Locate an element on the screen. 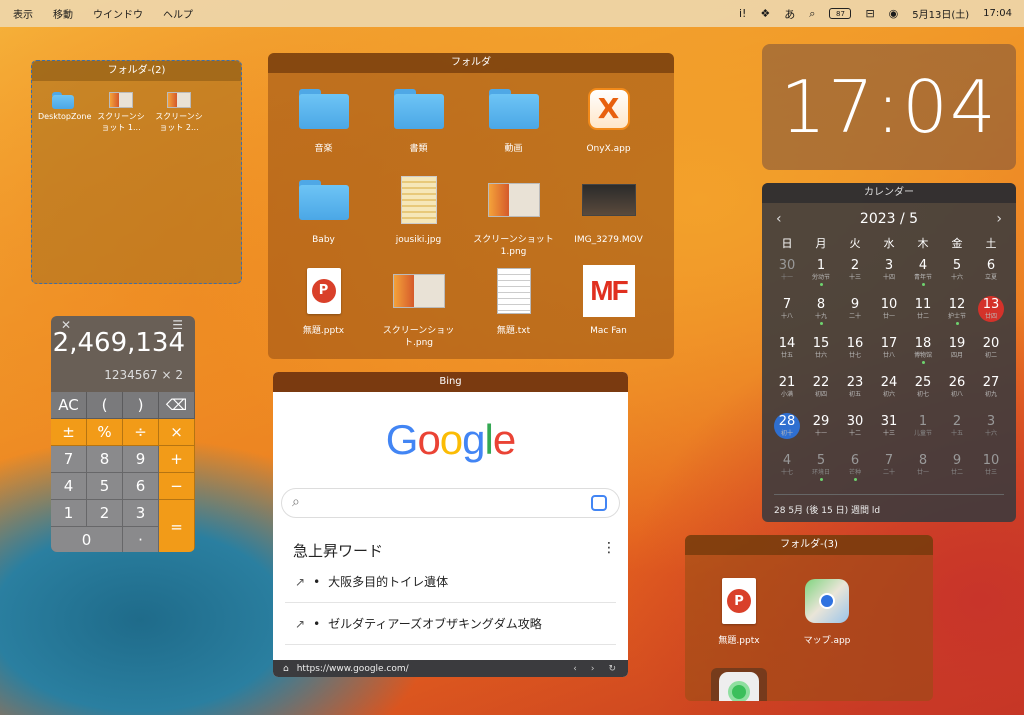  trend-item: ↗ • 大阪多目的トイレ遺体 is located at coordinates (450, 582).